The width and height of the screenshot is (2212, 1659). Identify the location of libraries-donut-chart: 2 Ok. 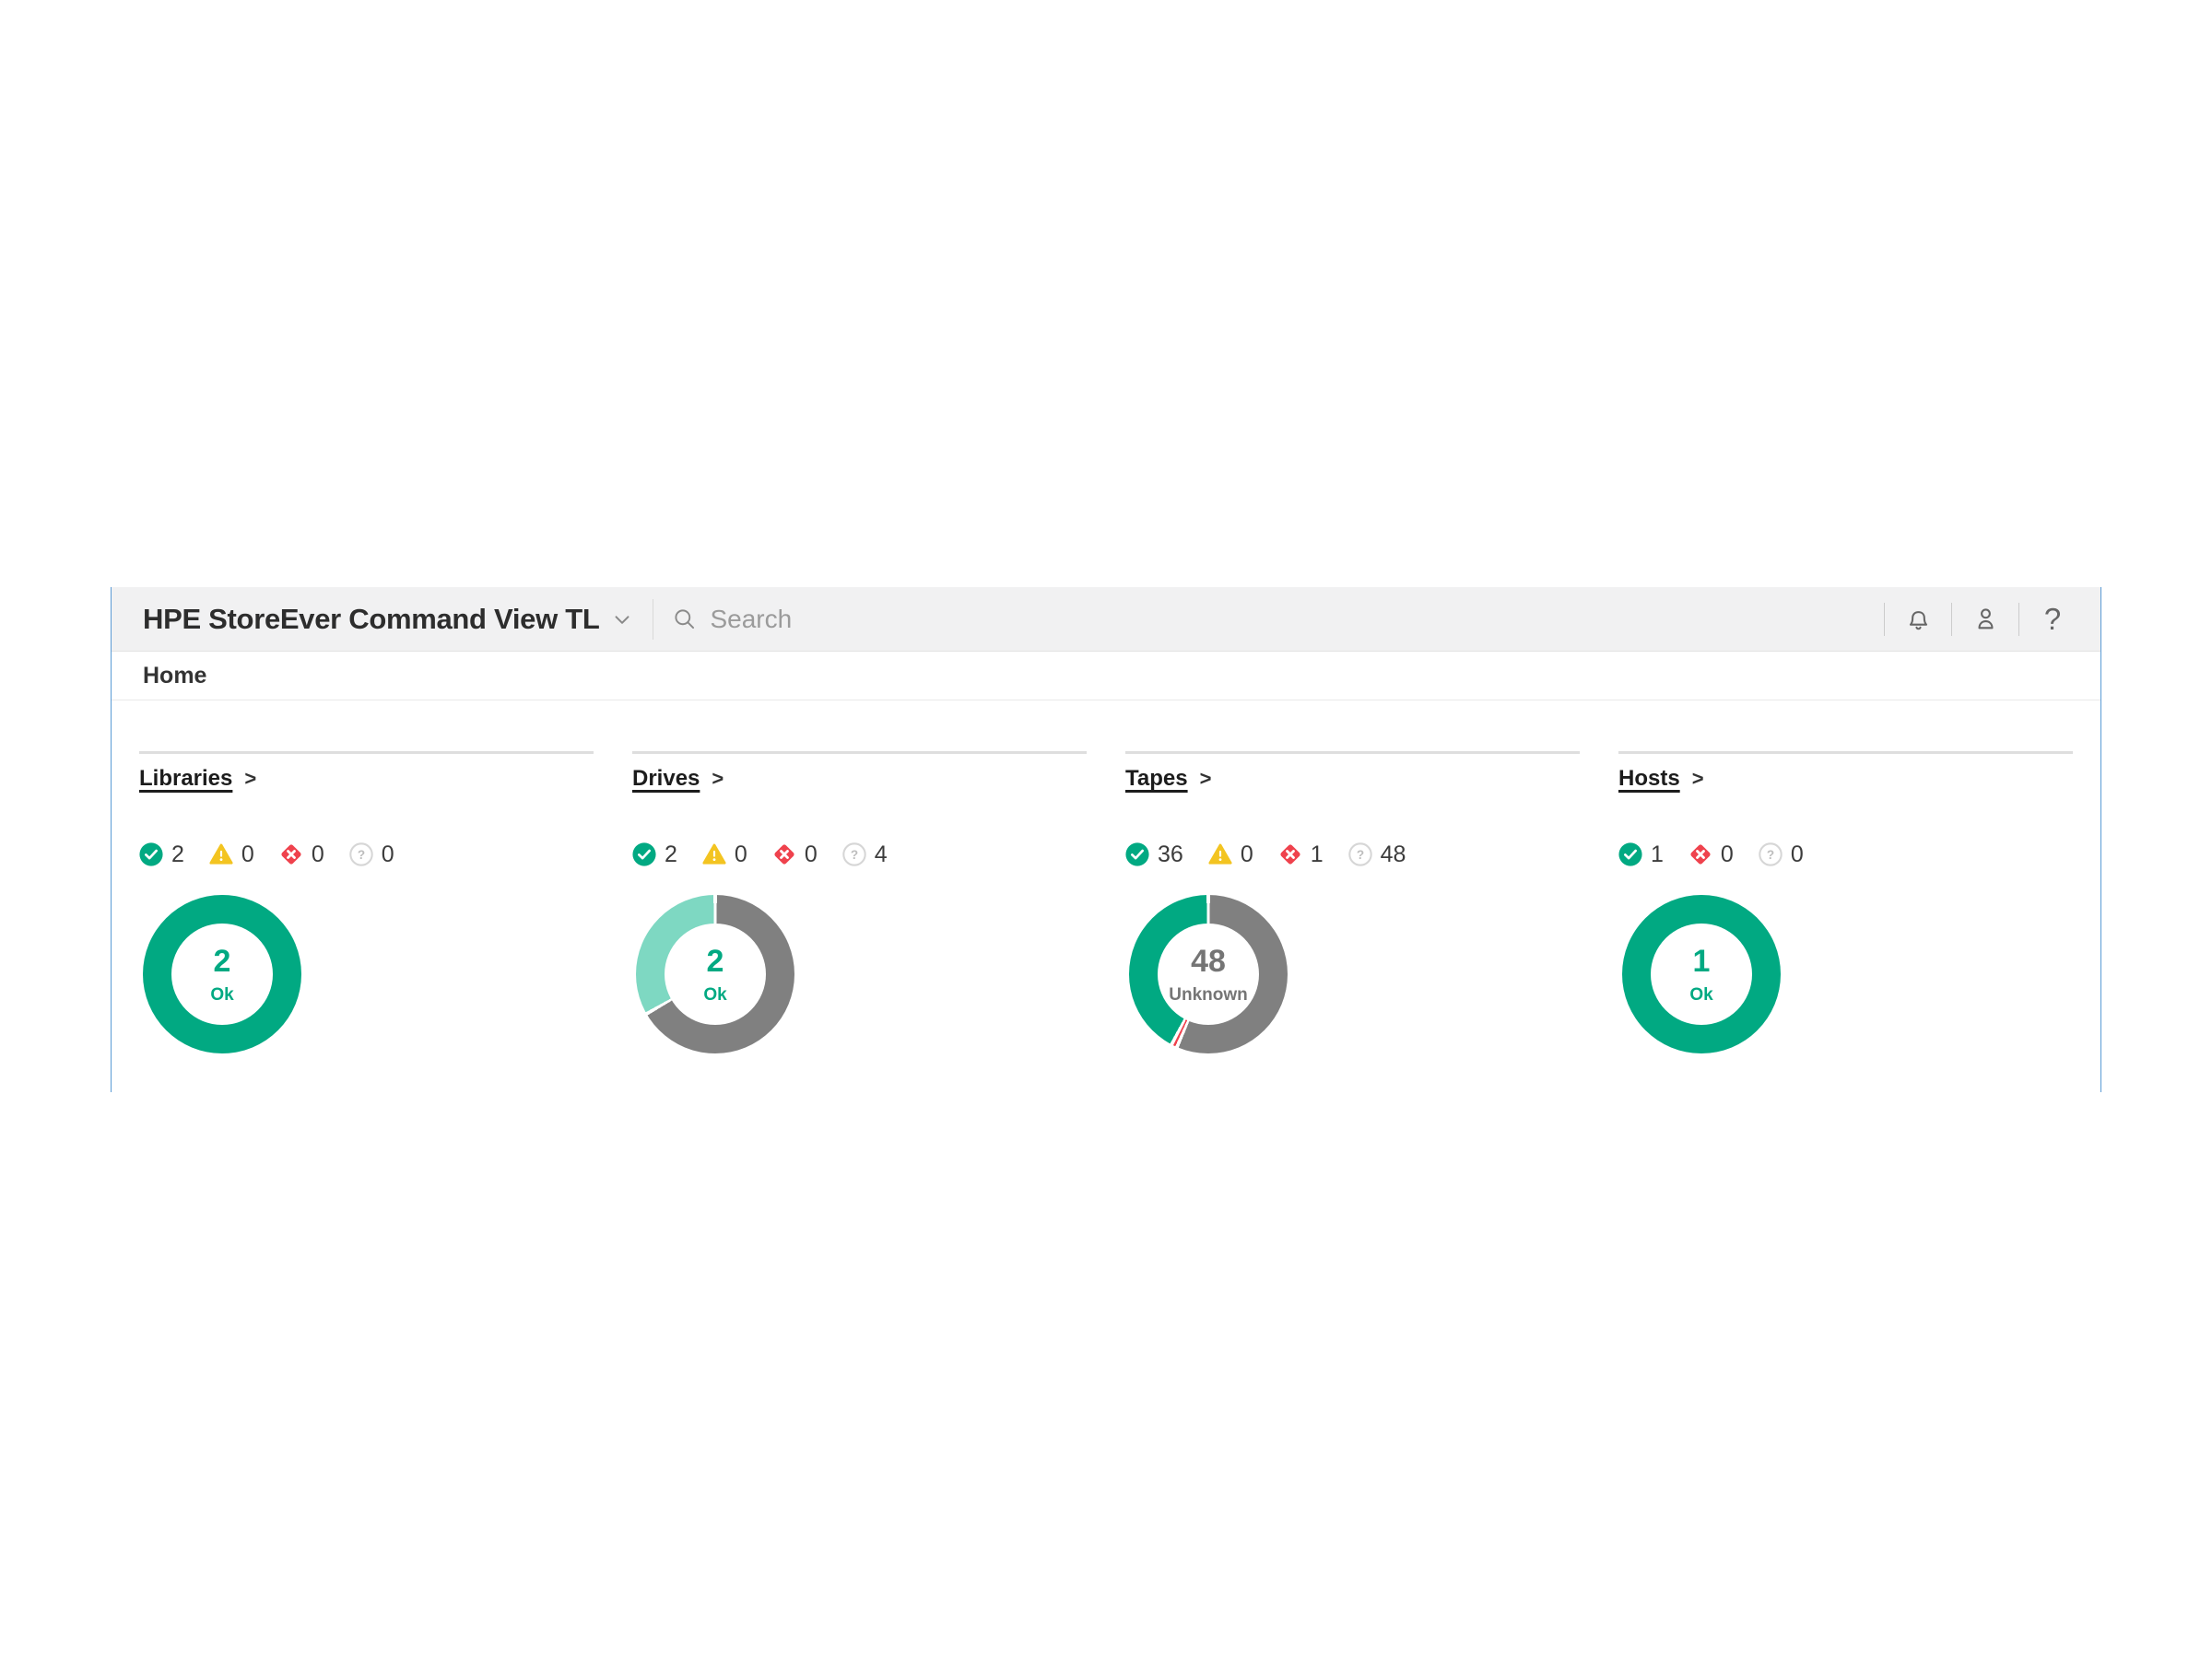
(222, 974).